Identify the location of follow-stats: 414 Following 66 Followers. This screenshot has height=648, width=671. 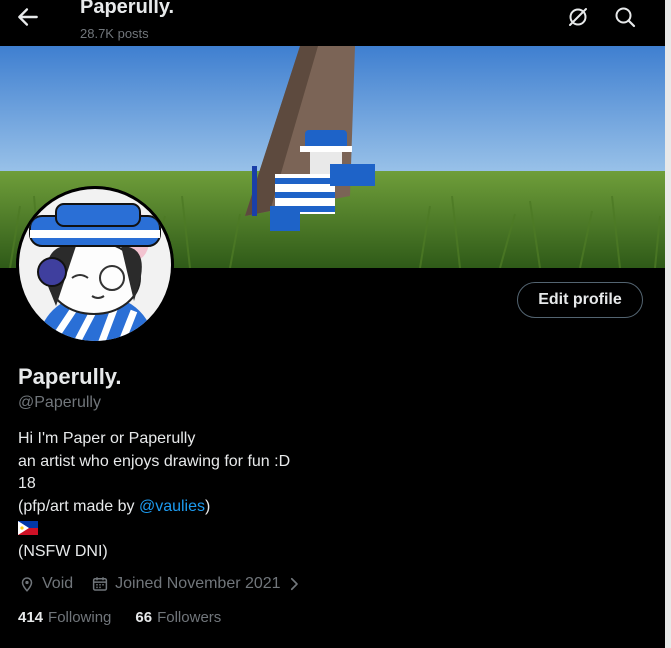
(131, 617).